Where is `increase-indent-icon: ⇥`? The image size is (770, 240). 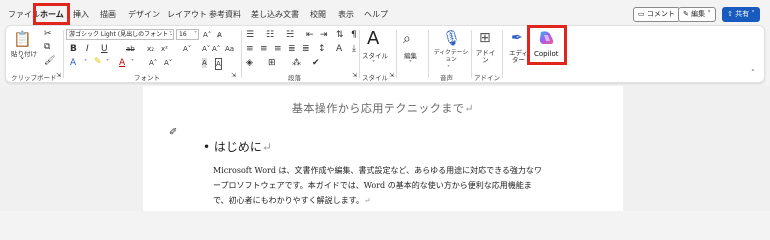 increase-indent-icon: ⇥ is located at coordinates (324, 35).